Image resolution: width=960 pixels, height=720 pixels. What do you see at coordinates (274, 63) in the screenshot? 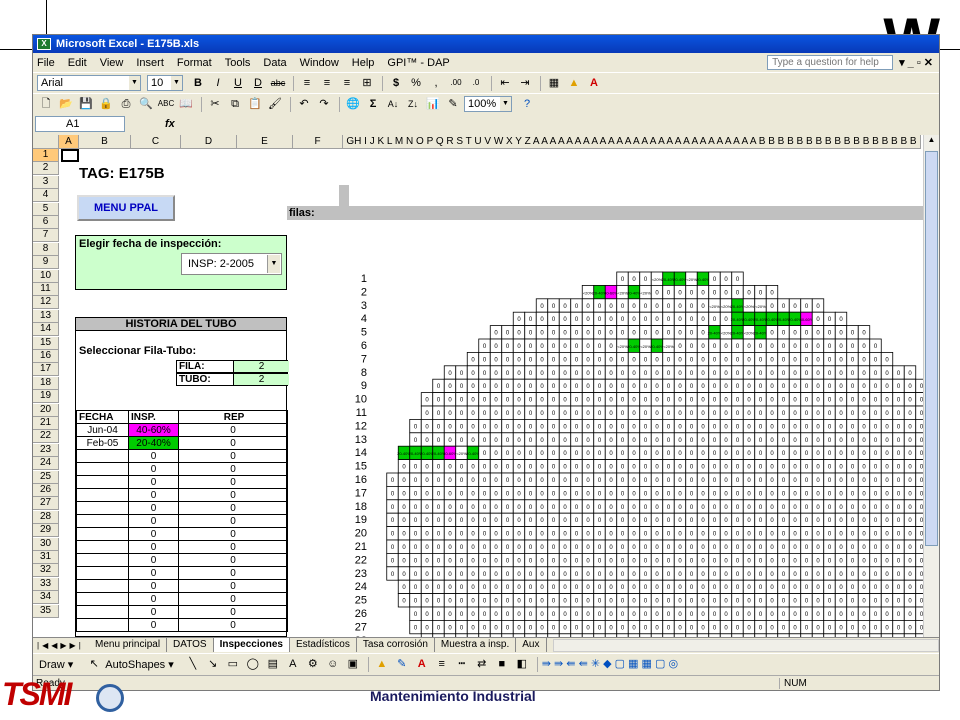
I see `menu-item-6: Data` at bounding box center [274, 63].